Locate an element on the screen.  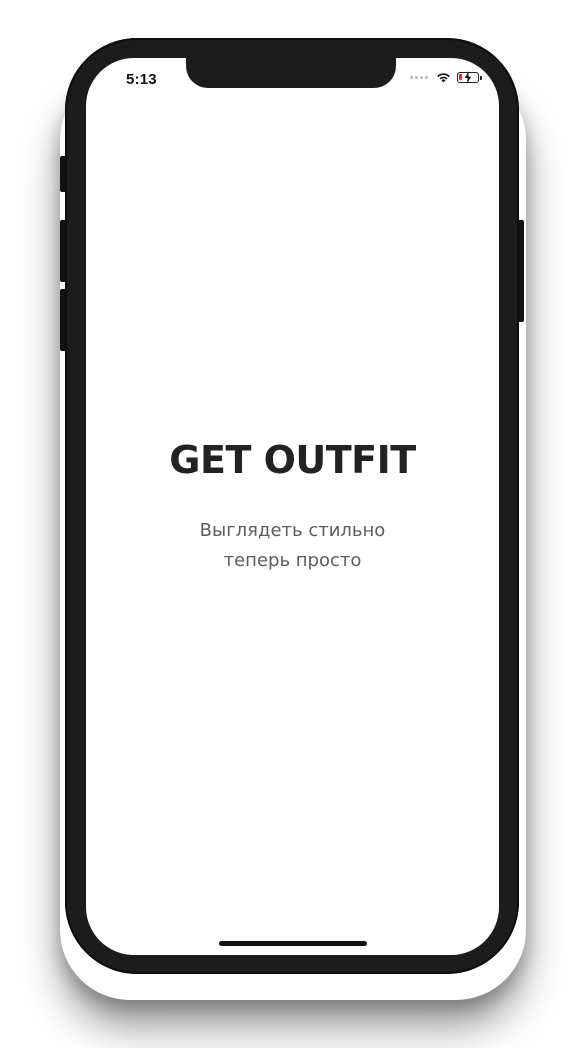
device-notch is located at coordinates (291, 73).